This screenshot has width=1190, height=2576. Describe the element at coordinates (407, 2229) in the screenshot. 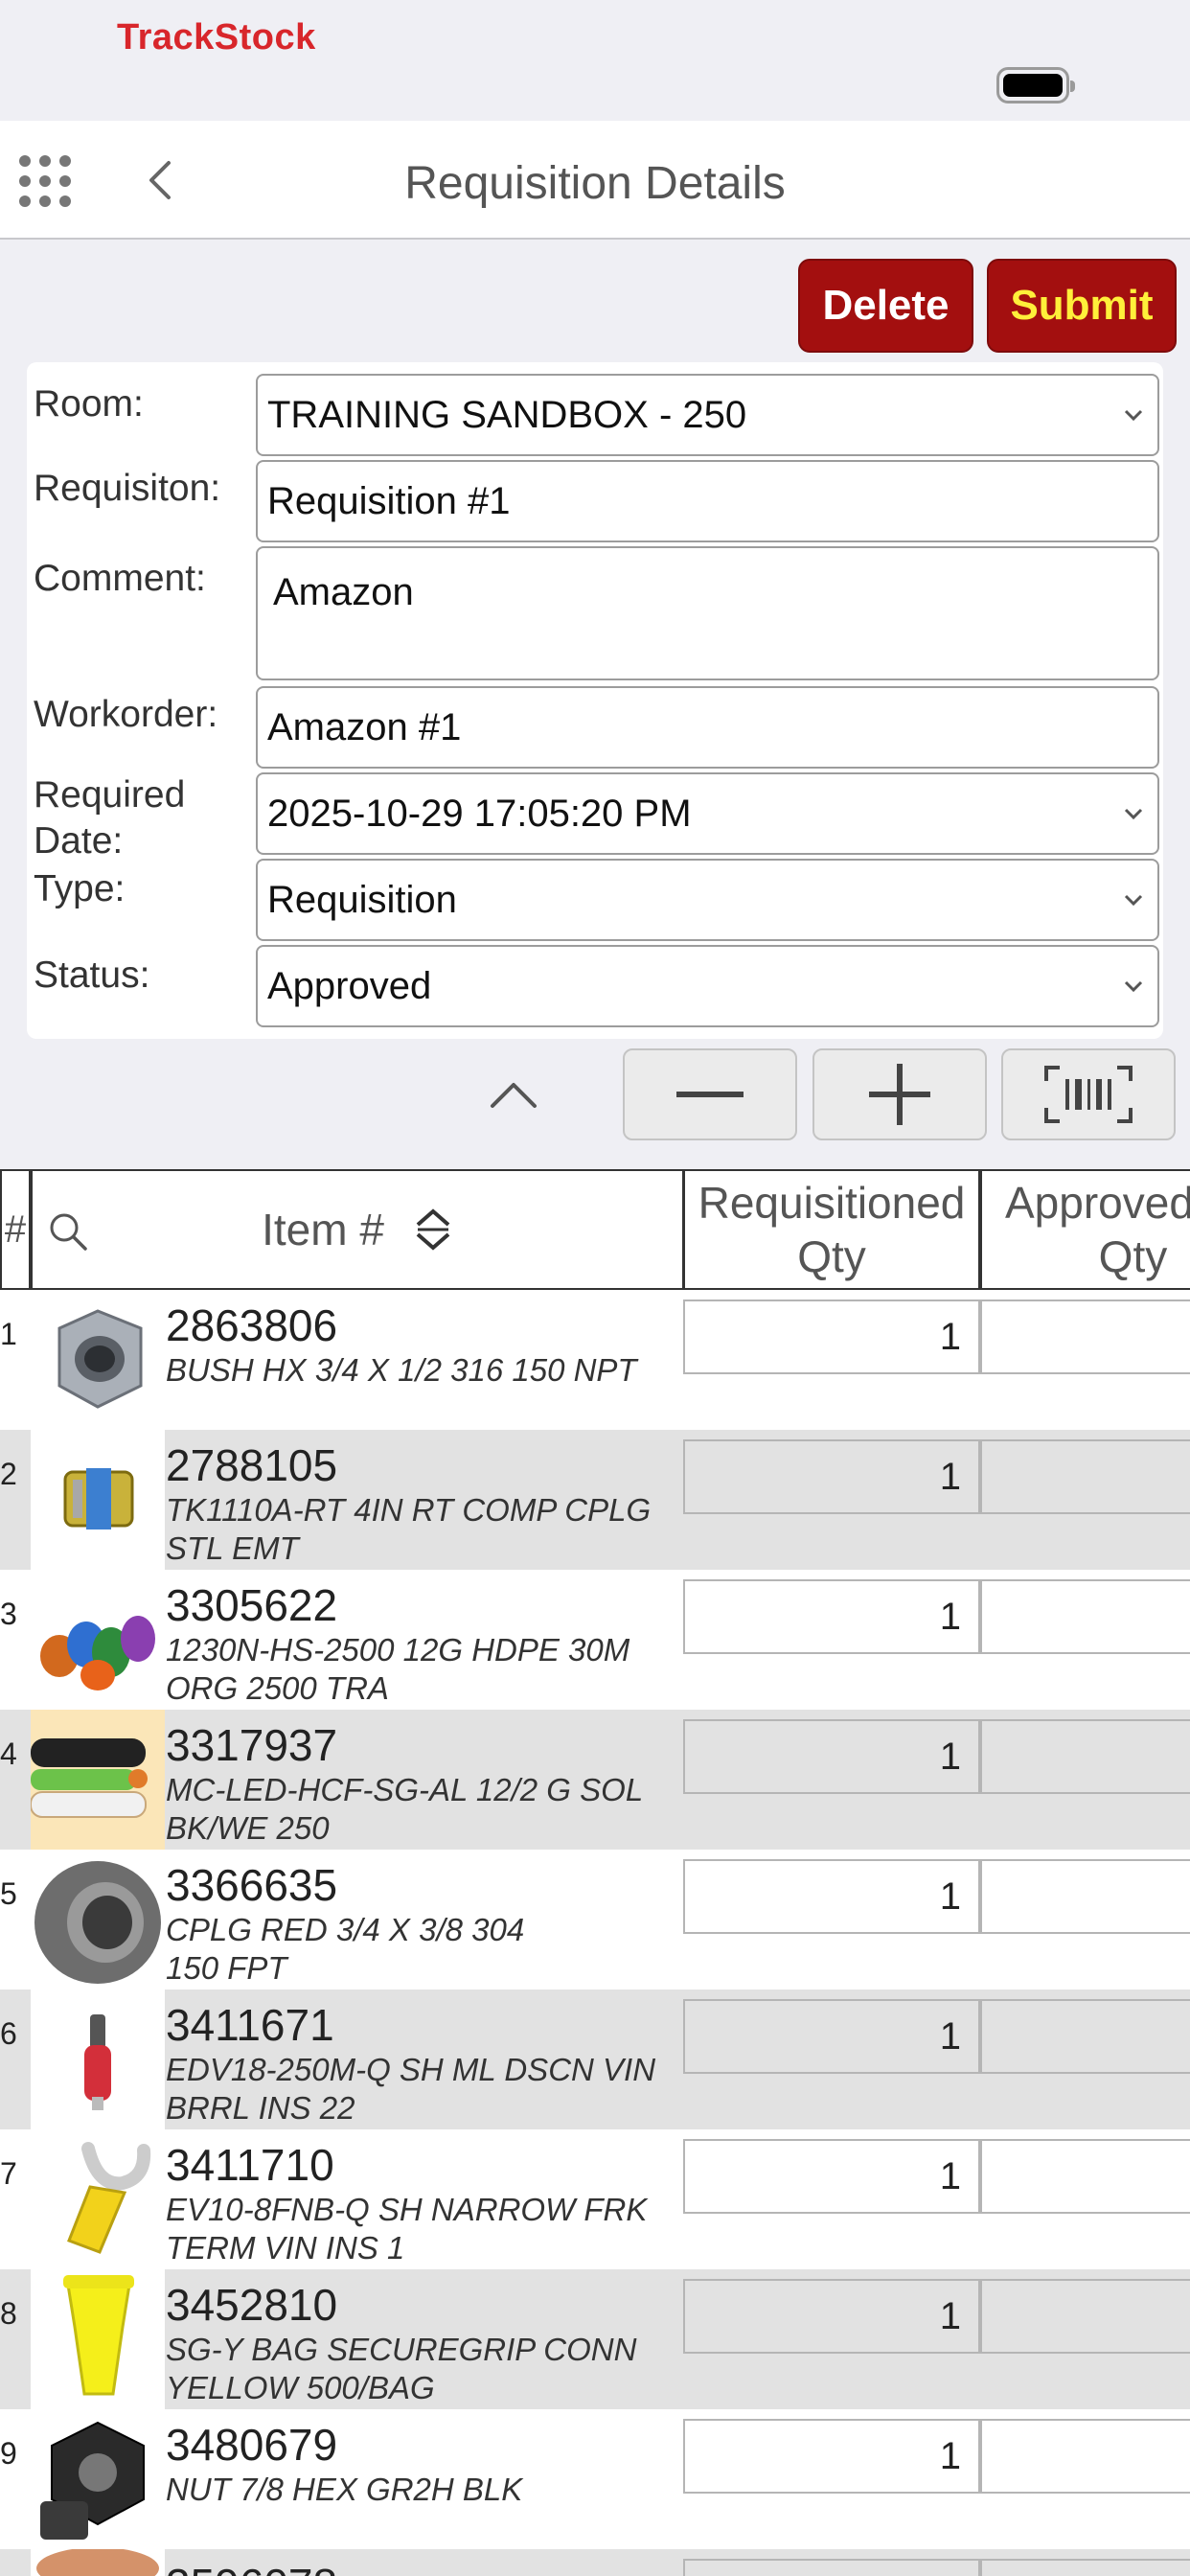

I see `item-description: EV10-8FNB-Q SH NARROW FRK TERM VIN INS 1` at that location.